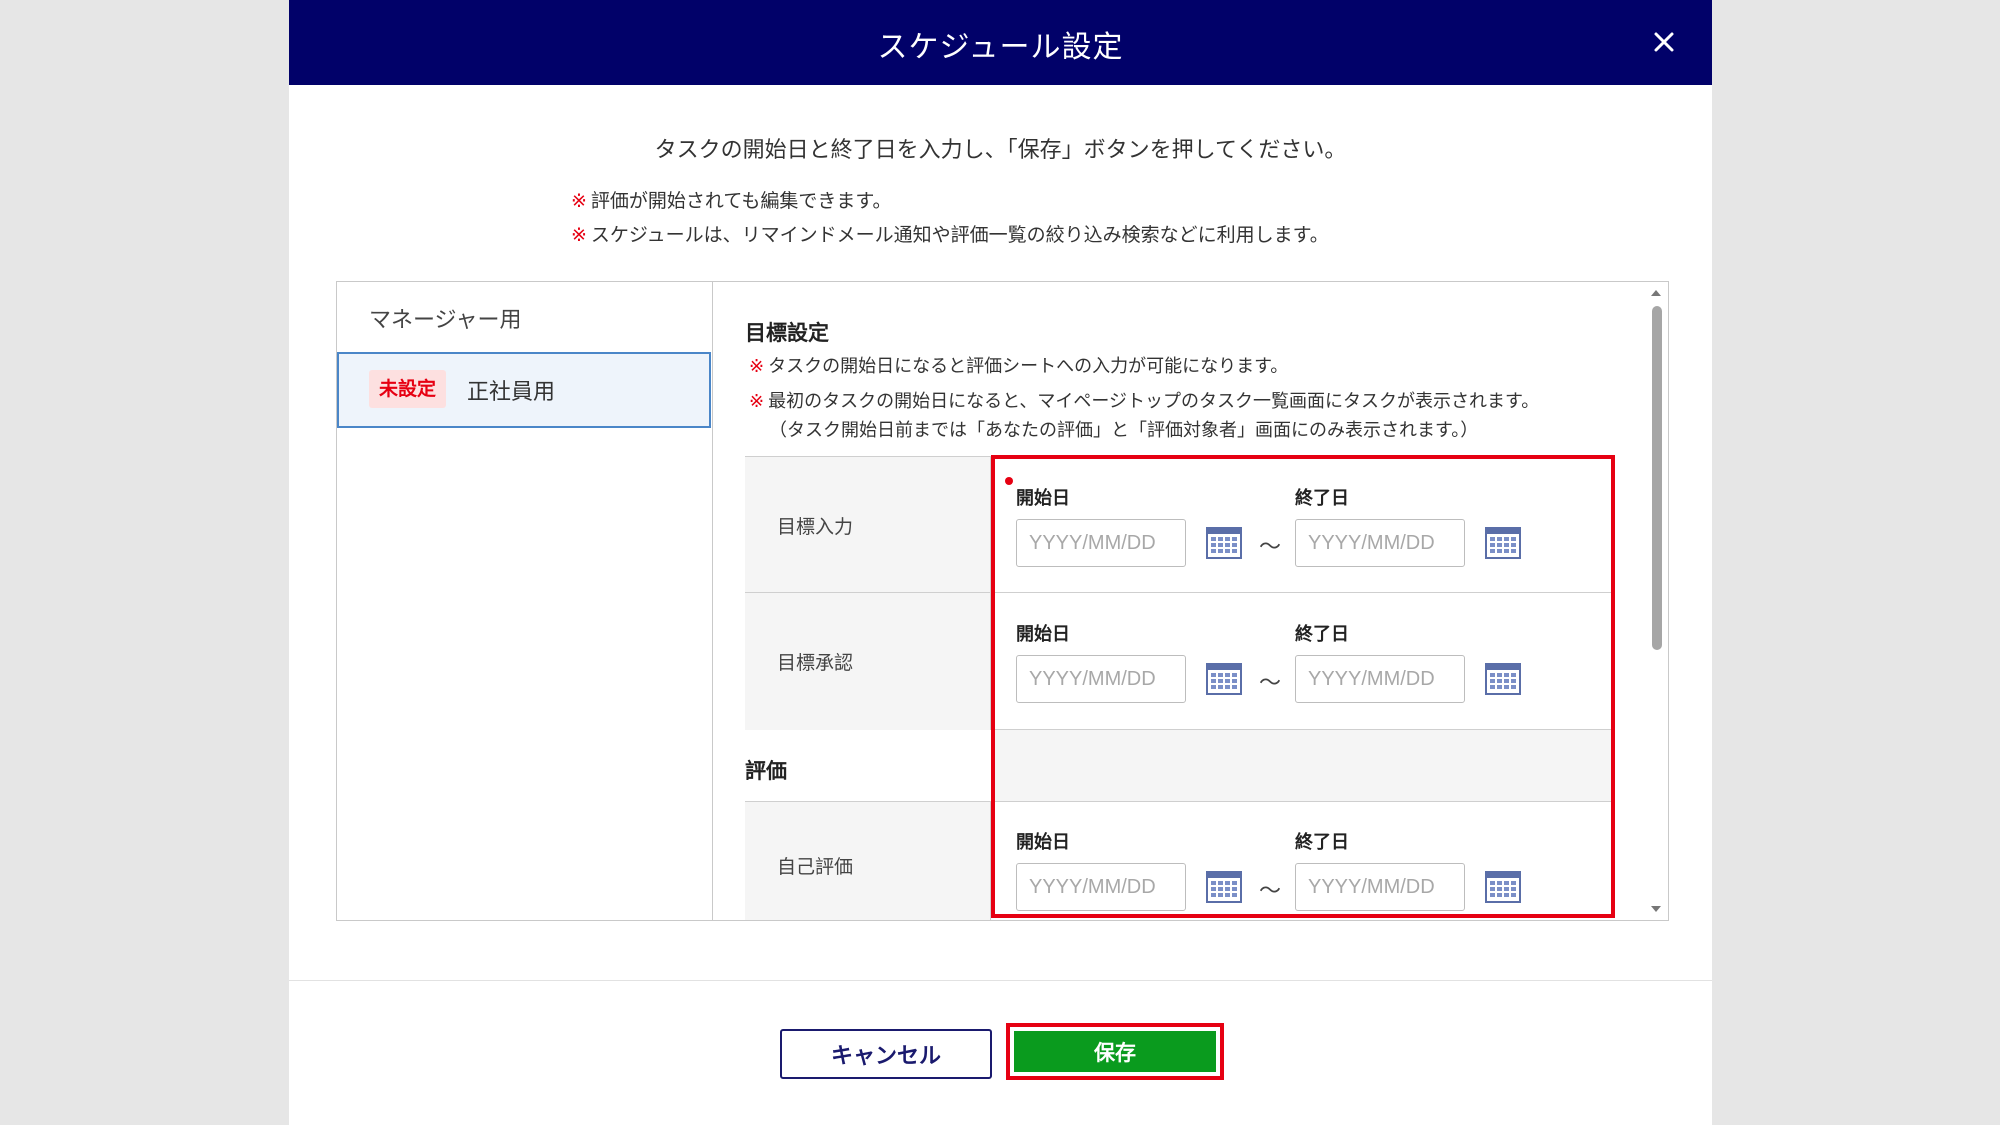  Describe the element at coordinates (1000, 47) in the screenshot. I see `modal-title: スケジュール設定` at that location.